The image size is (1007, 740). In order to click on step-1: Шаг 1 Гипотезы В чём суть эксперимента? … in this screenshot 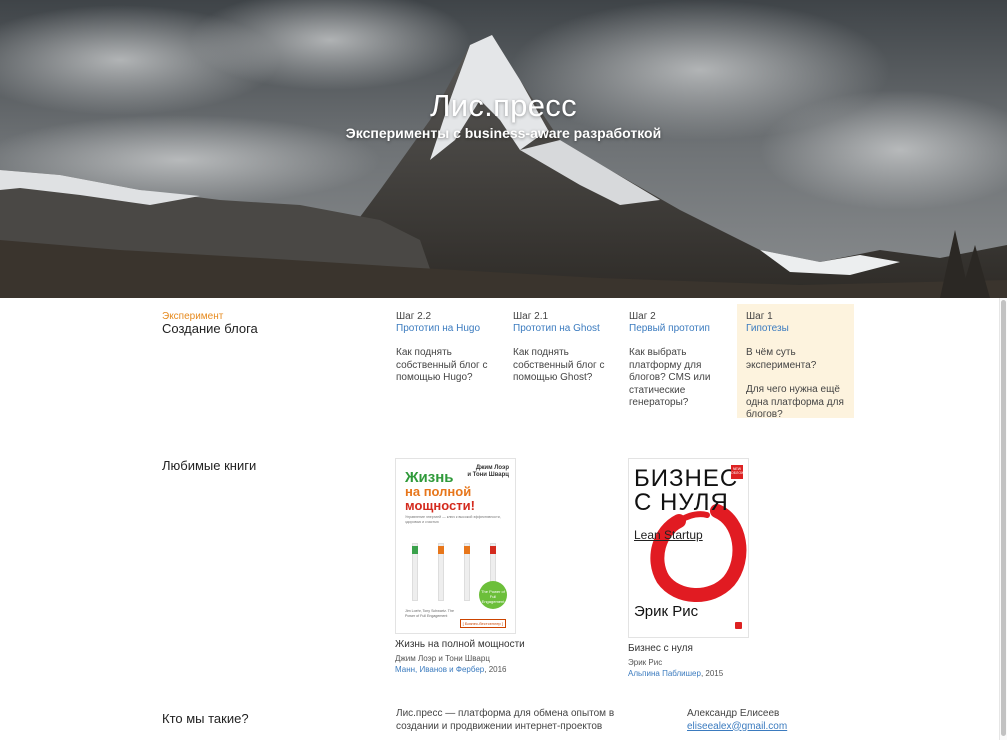, I will do `click(795, 362)`.